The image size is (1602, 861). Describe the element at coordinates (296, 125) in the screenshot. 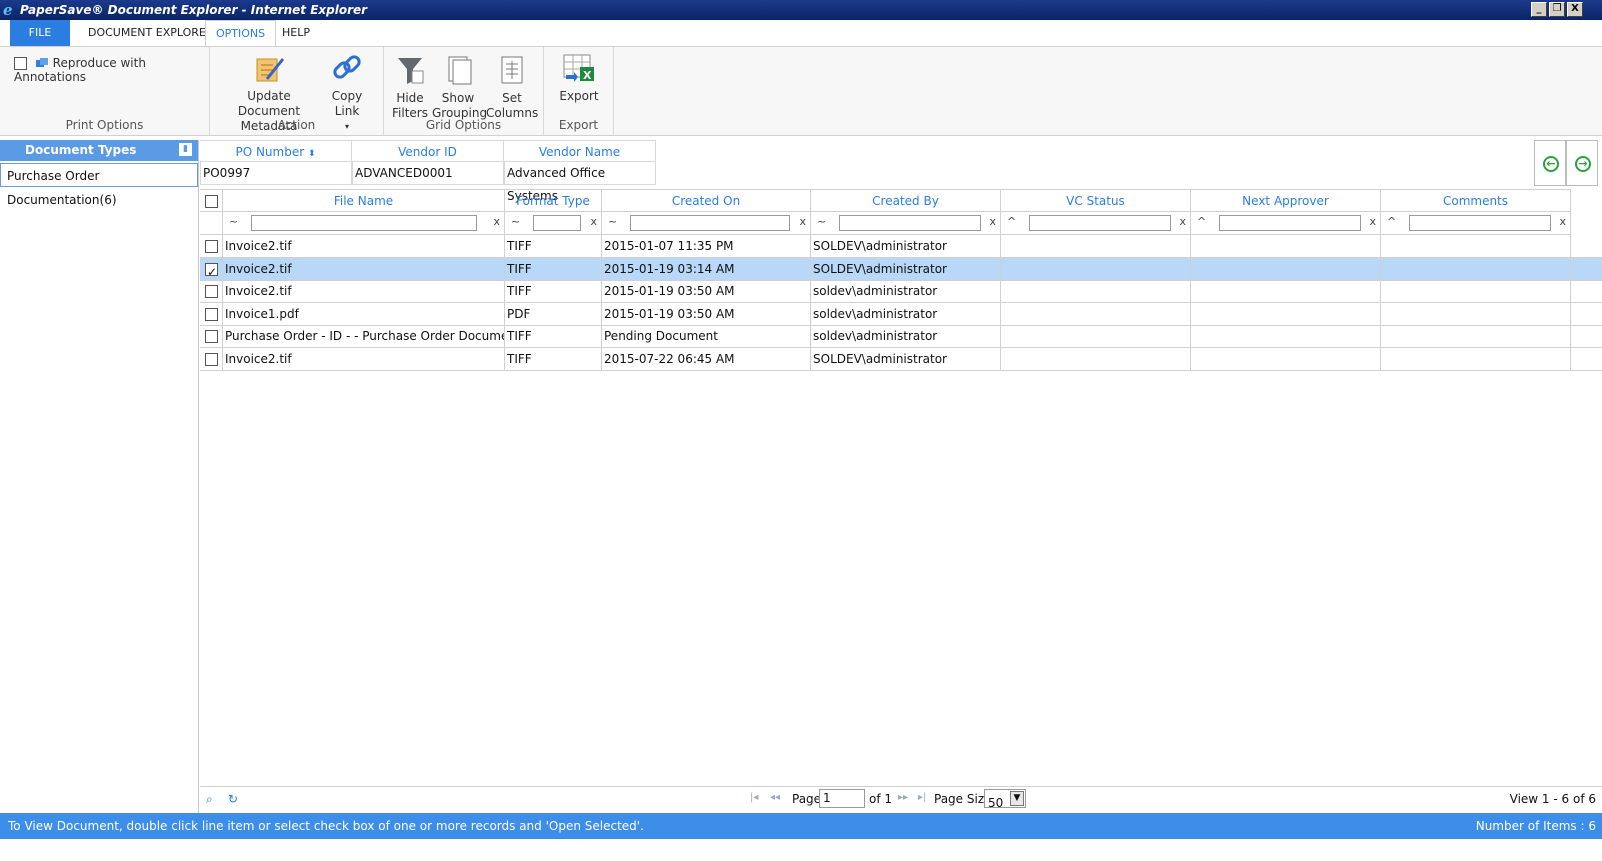

I see `action-group-label: Action` at that location.